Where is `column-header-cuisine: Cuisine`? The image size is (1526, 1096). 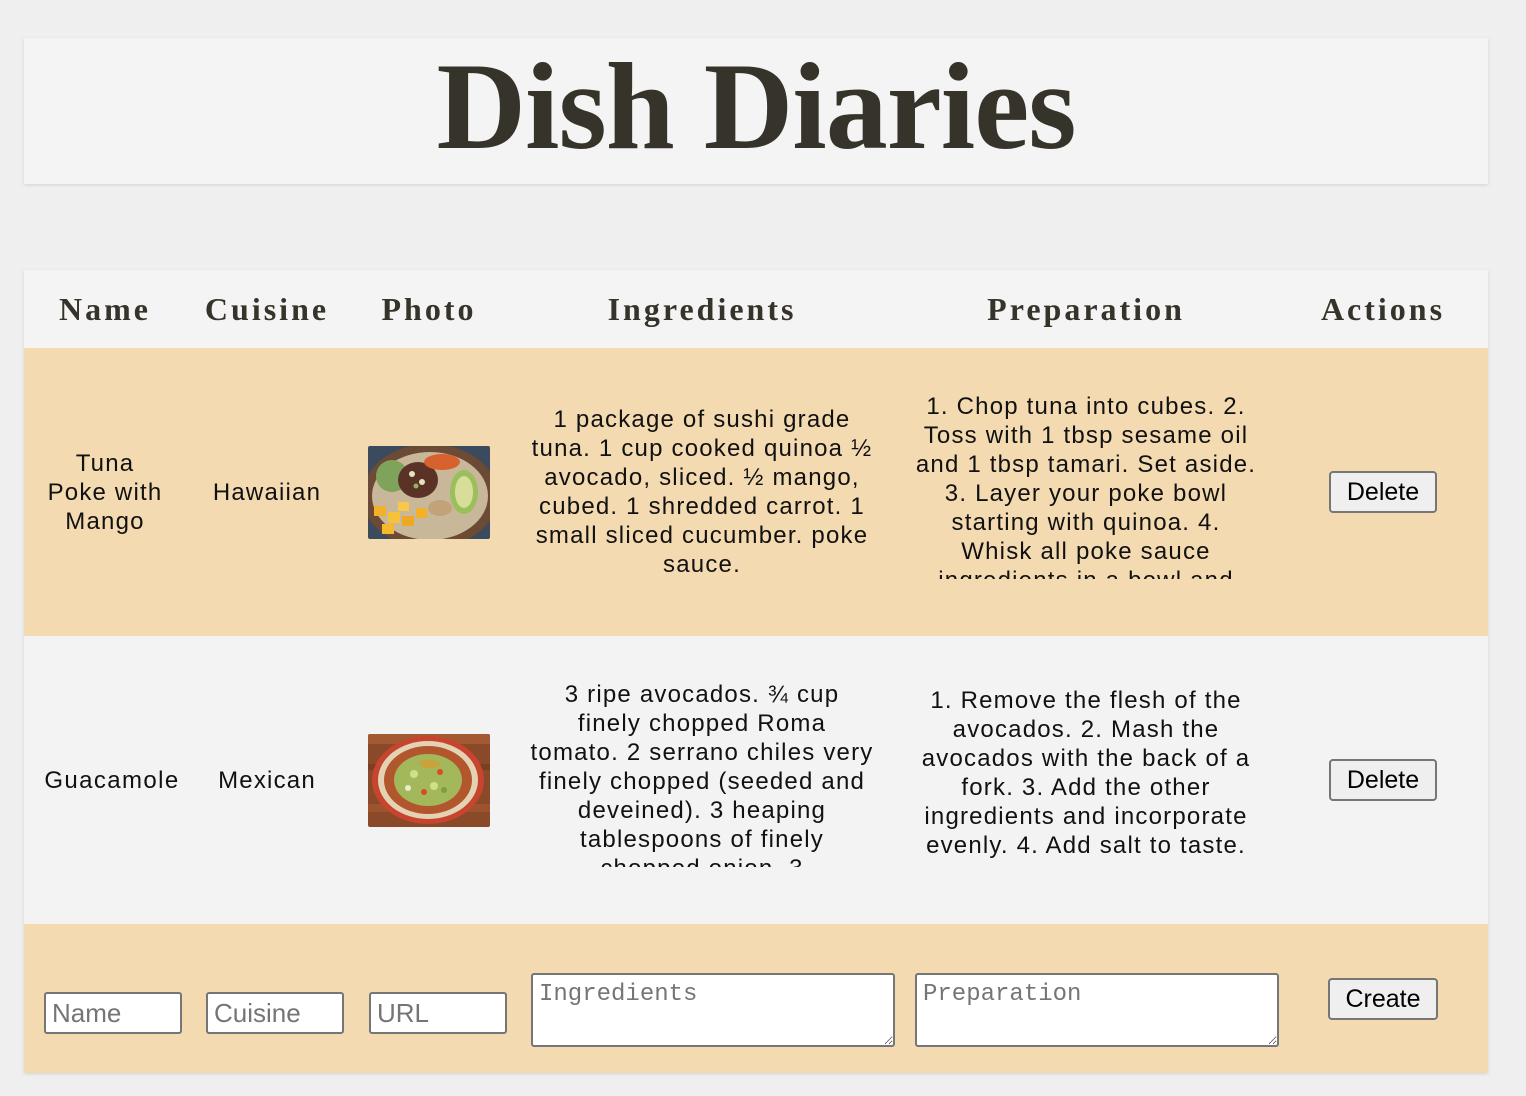
column-header-cuisine: Cuisine is located at coordinates (267, 308).